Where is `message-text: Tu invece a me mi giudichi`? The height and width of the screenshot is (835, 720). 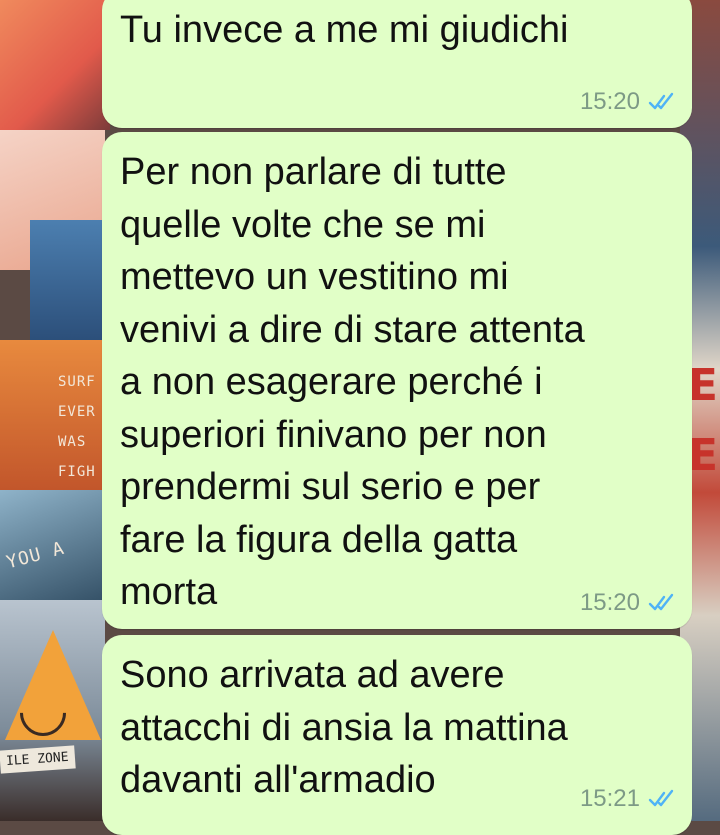 message-text: Tu invece a me mi giudichi is located at coordinates (344, 30).